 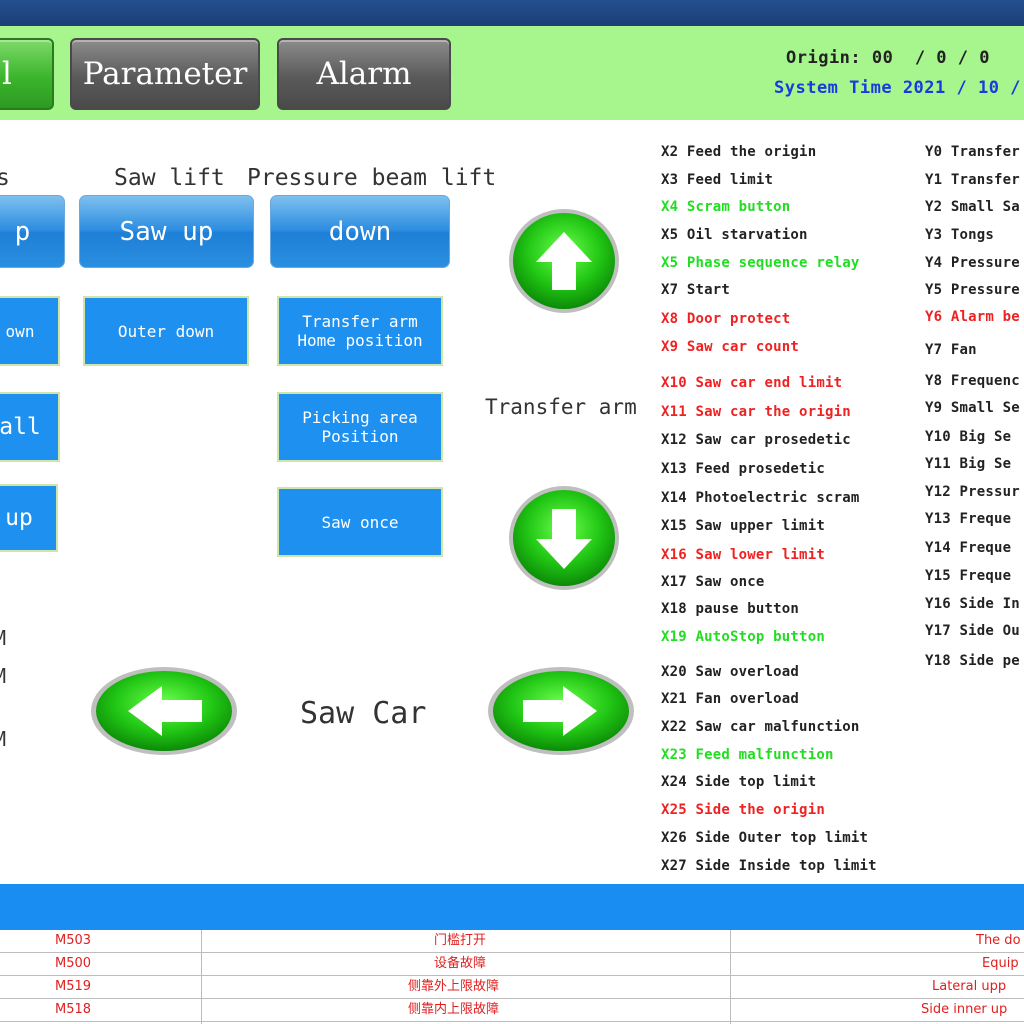 I want to click on io-output-item: Y0 Transfer, so click(x=972, y=152).